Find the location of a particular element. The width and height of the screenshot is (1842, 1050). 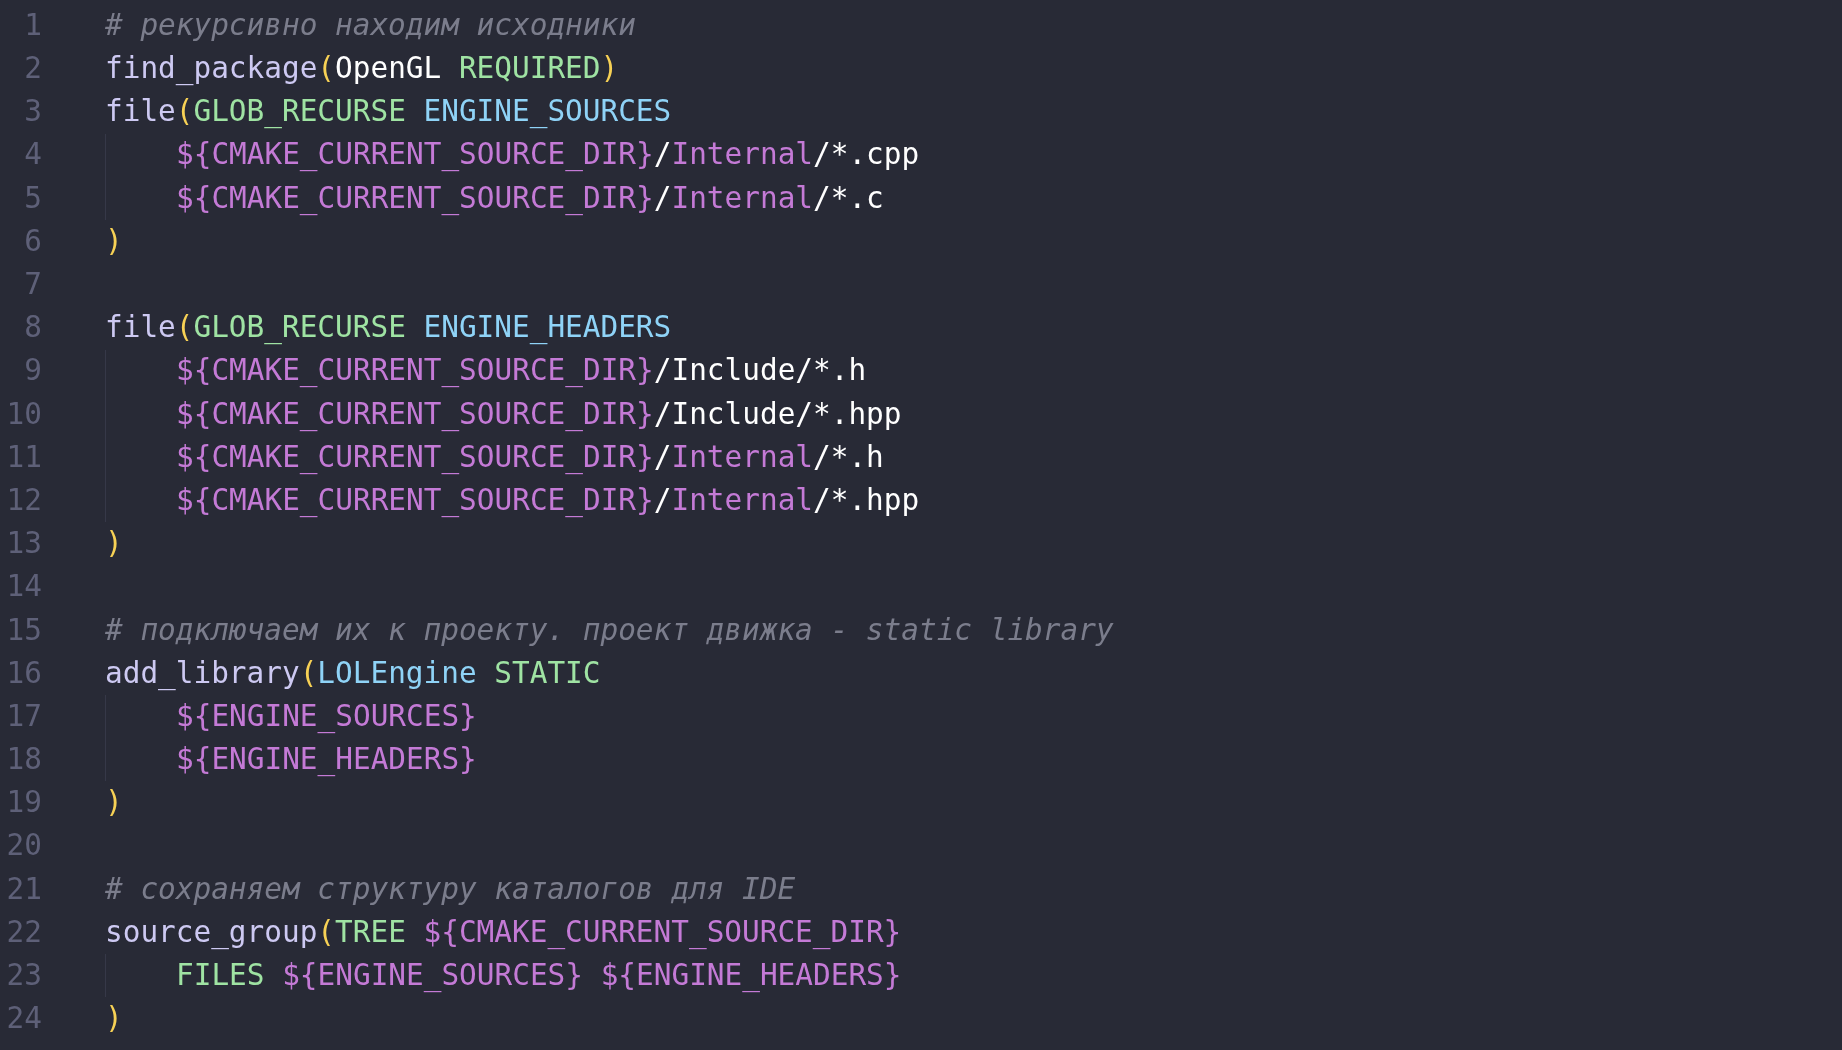

line-number: 8 is located at coordinates (32, 328).